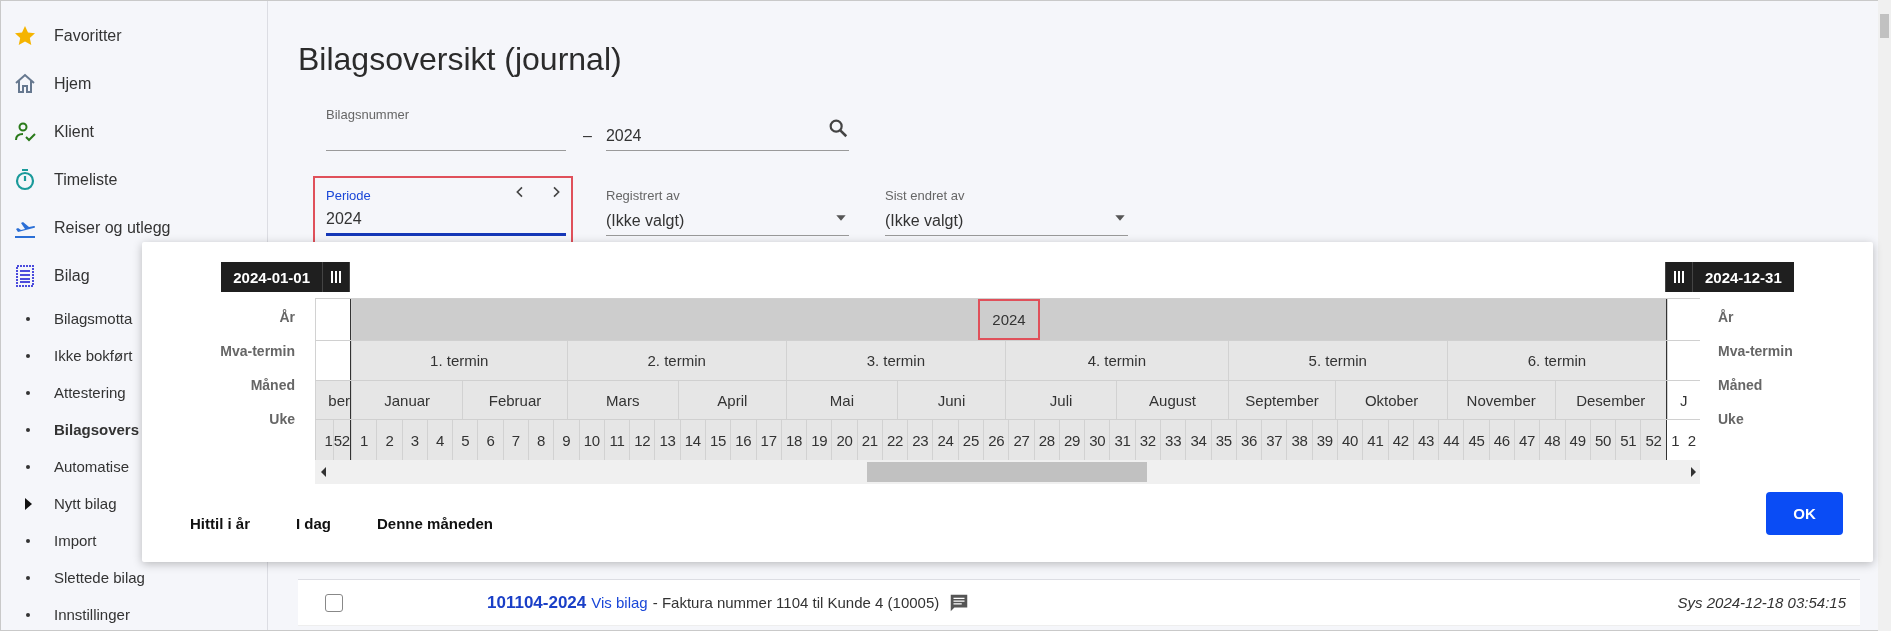  I want to click on term-cell: 6. termin, so click(1556, 360).